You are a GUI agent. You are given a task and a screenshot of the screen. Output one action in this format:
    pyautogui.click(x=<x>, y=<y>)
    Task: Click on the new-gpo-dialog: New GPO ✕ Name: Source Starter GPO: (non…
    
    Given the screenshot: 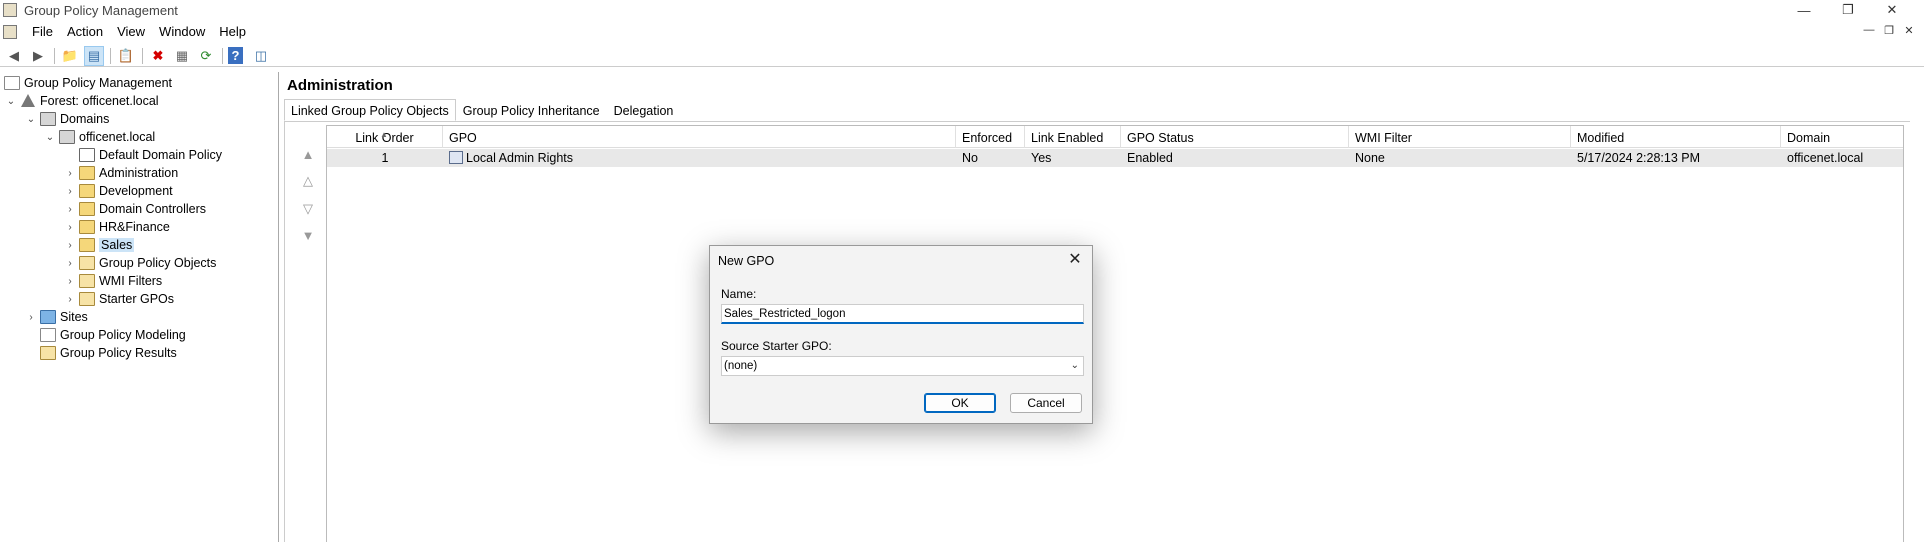 What is the action you would take?
    pyautogui.click(x=901, y=334)
    